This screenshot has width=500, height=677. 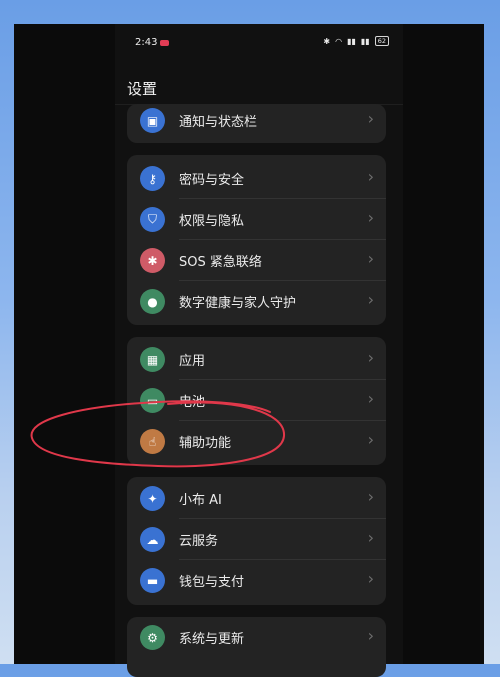 What do you see at coordinates (192, 402) in the screenshot?
I see `setting-item-label: 电池` at bounding box center [192, 402].